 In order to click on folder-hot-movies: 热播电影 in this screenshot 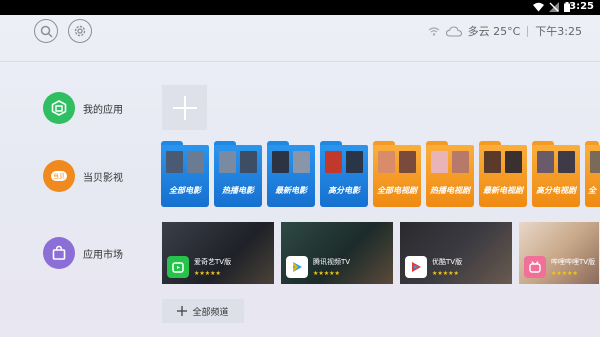, I will do `click(238, 174)`.